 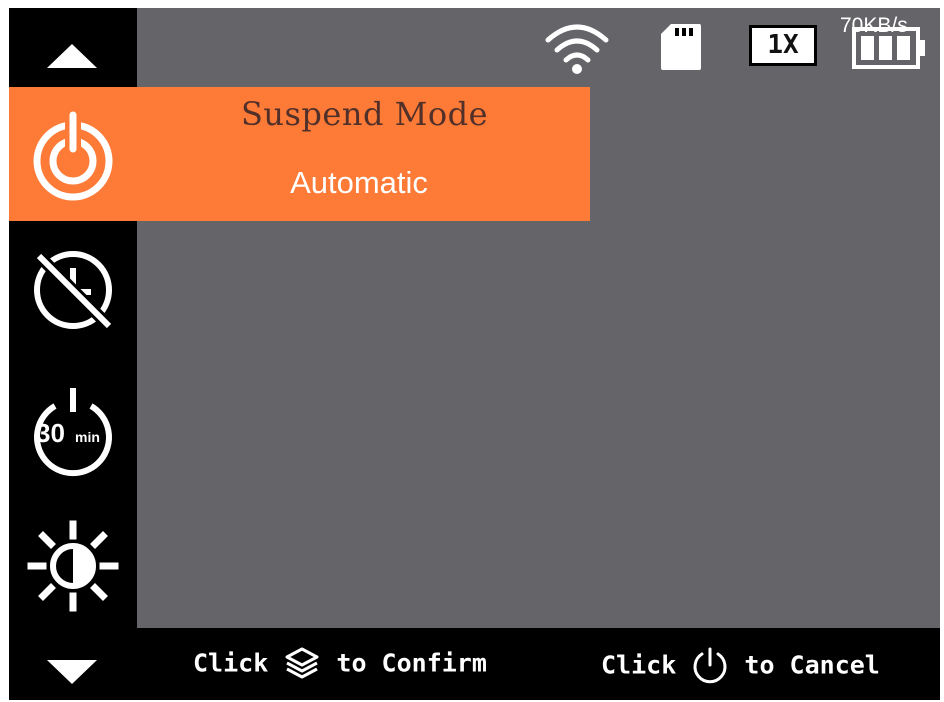 I want to click on arrow-down-icon, so click(x=72, y=672).